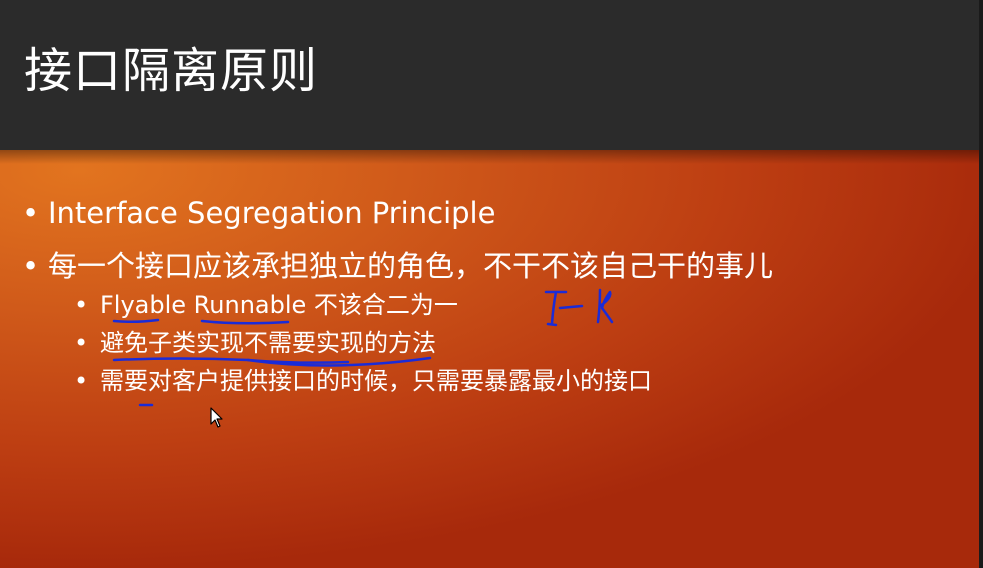 The image size is (983, 568). Describe the element at coordinates (411, 266) in the screenshot. I see `bullet-text: 每一个接口应该承担独立的角色，不干不该自己干的事儿` at that location.